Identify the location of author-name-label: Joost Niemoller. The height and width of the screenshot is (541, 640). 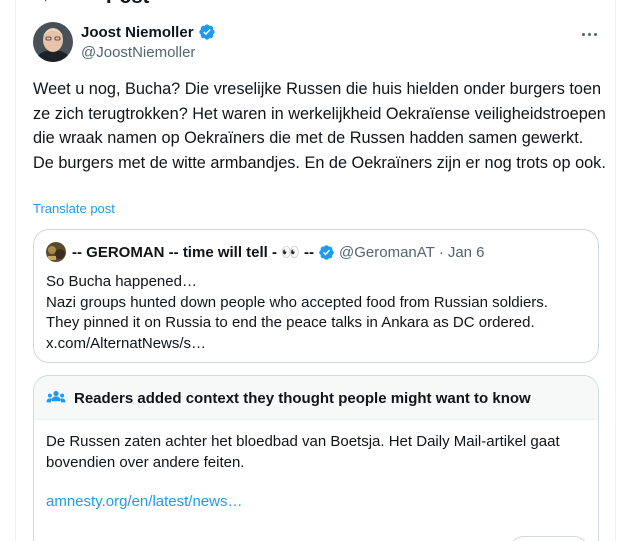
(137, 32).